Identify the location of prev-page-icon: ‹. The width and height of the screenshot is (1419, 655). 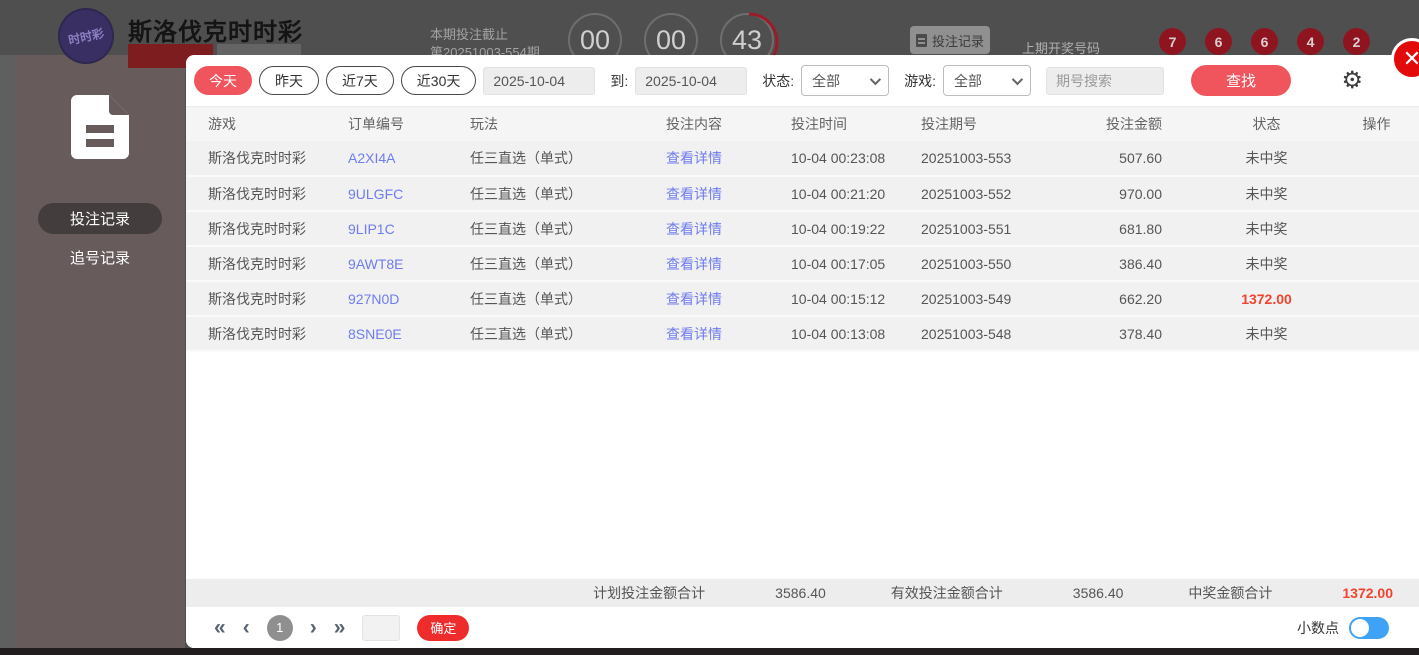
(246, 627).